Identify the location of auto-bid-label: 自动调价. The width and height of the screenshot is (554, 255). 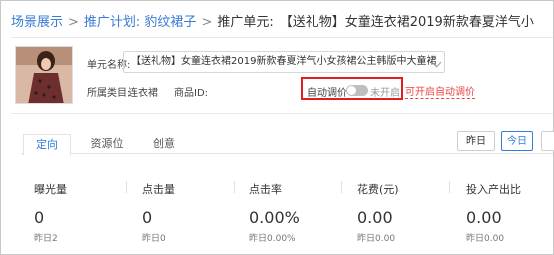
(327, 93).